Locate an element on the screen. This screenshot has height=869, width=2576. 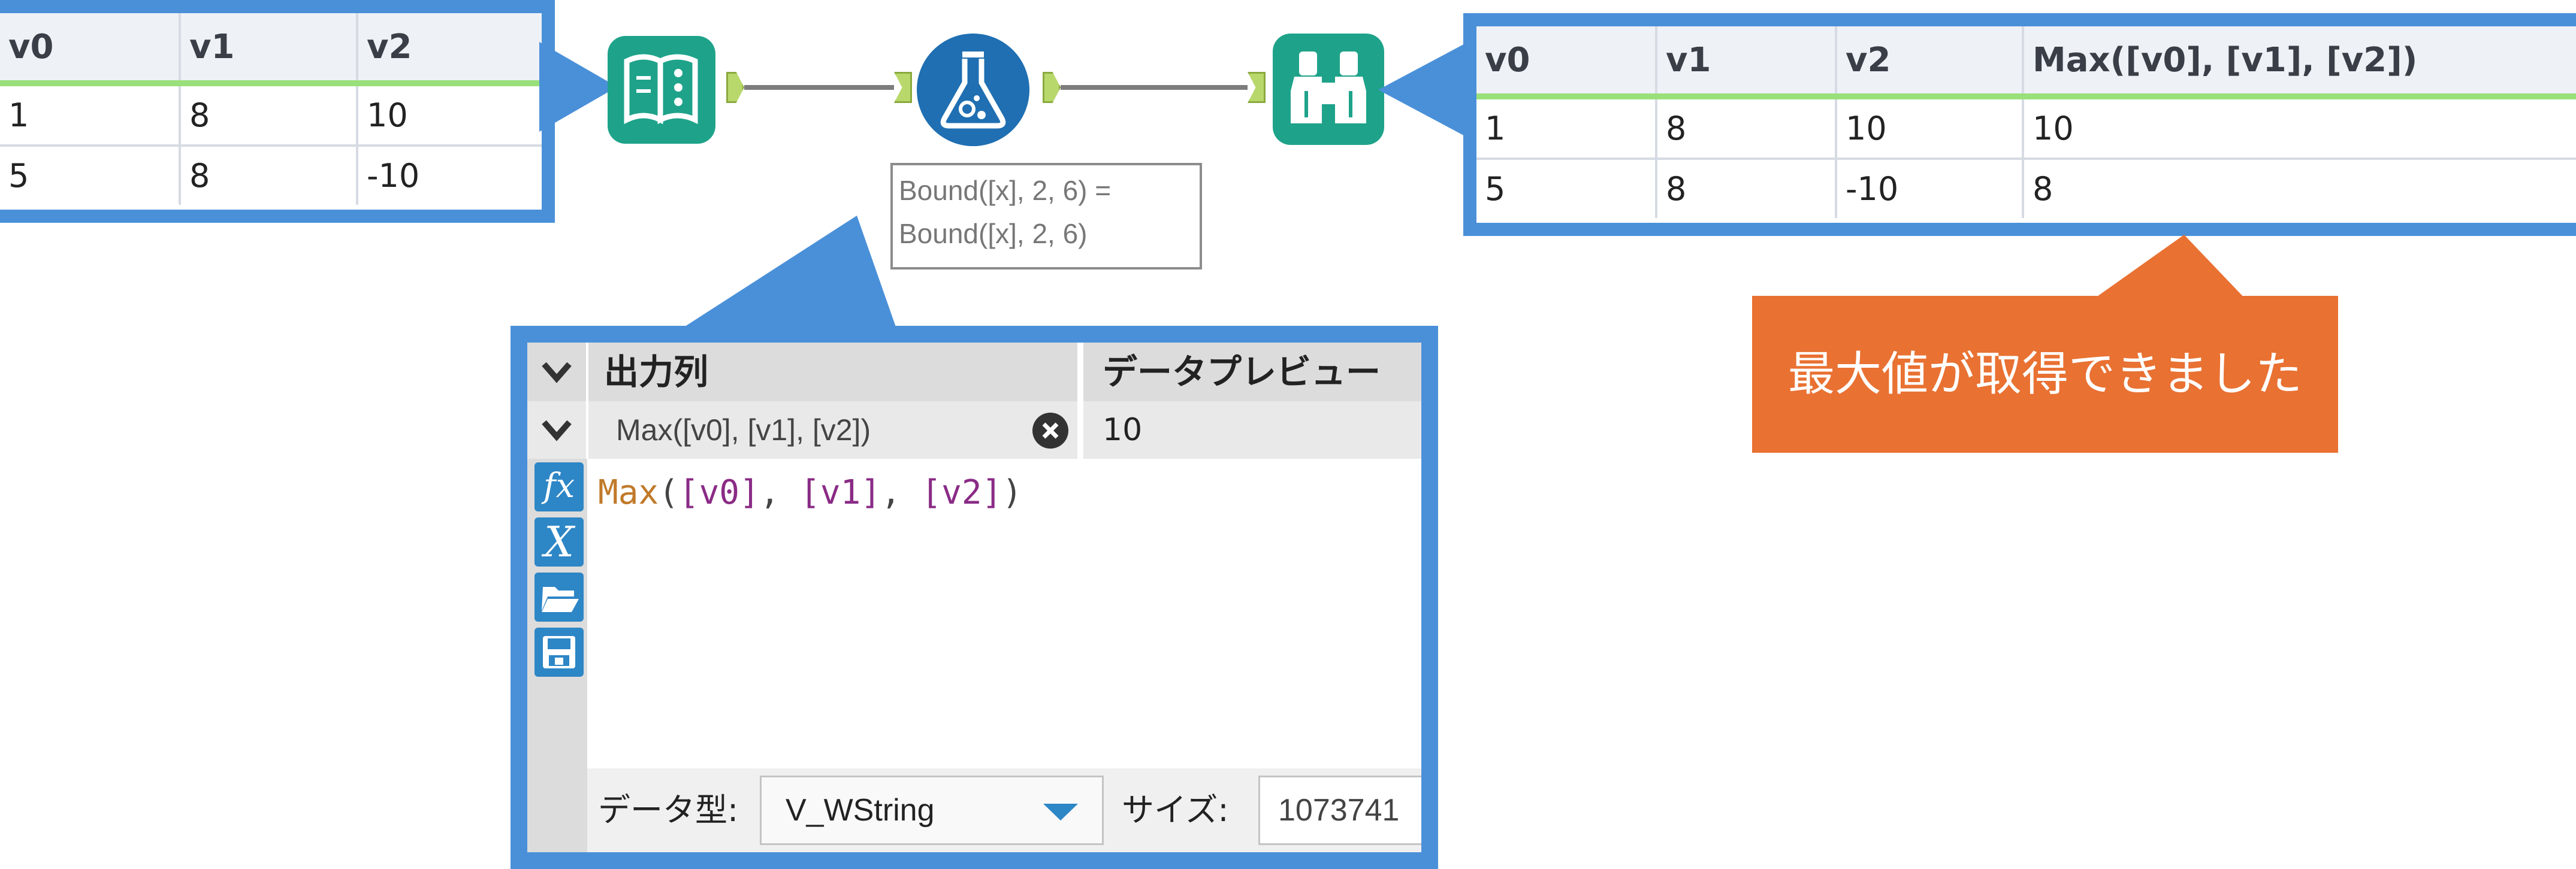
size-value: 1073741 is located at coordinates (1339, 811).